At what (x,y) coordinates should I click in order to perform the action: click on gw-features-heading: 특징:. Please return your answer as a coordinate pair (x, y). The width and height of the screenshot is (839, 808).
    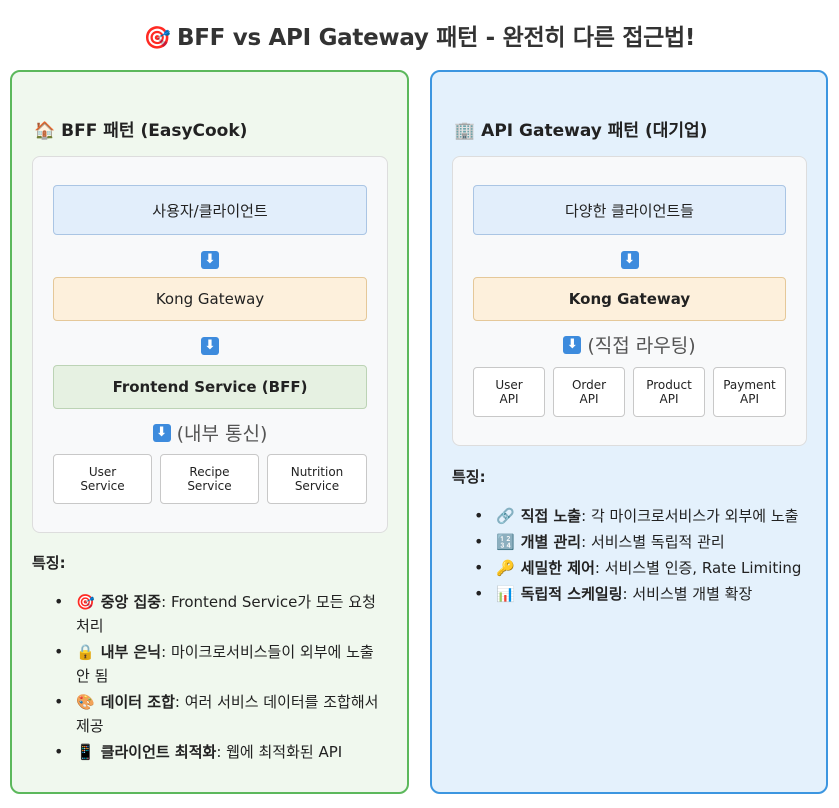
    Looking at the image, I should click on (469, 477).